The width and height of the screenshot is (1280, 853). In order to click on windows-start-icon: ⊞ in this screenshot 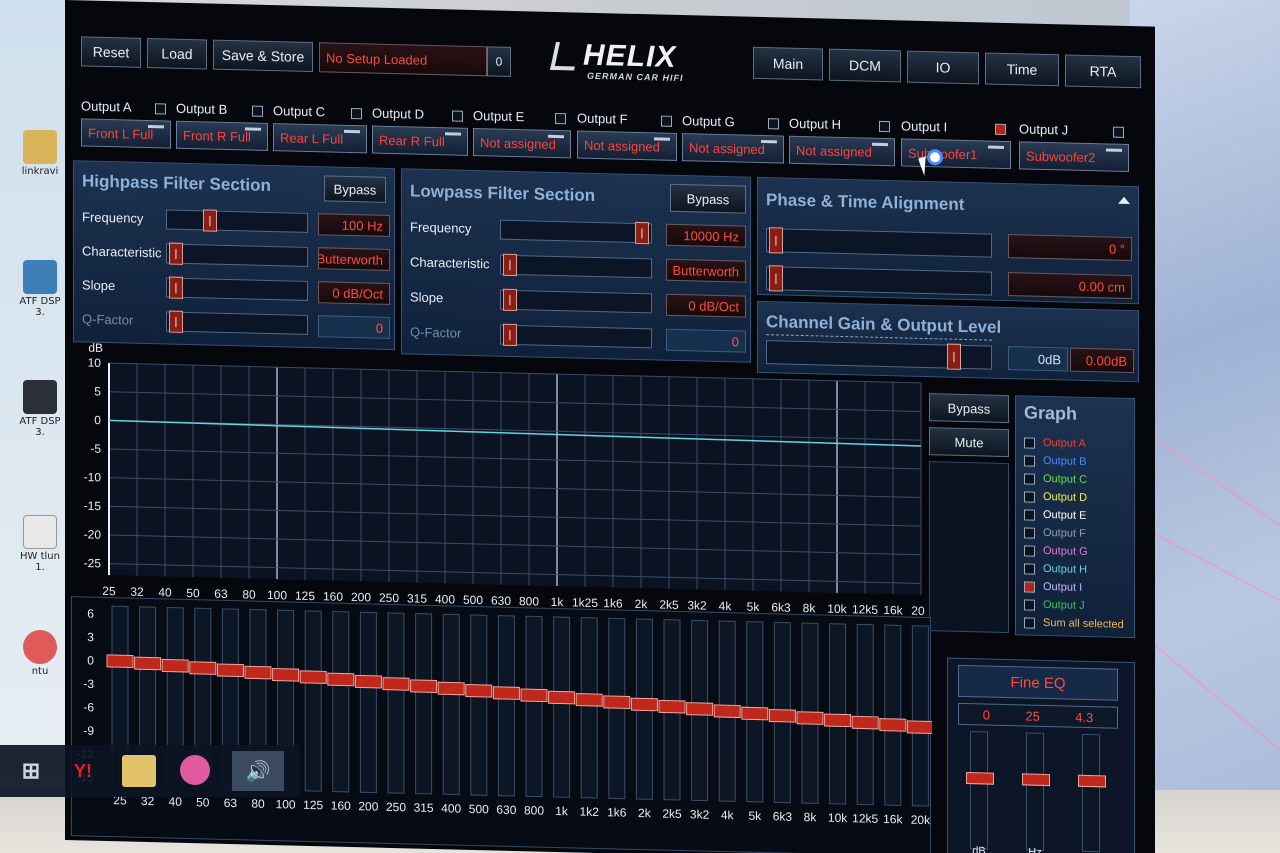, I will do `click(31, 771)`.